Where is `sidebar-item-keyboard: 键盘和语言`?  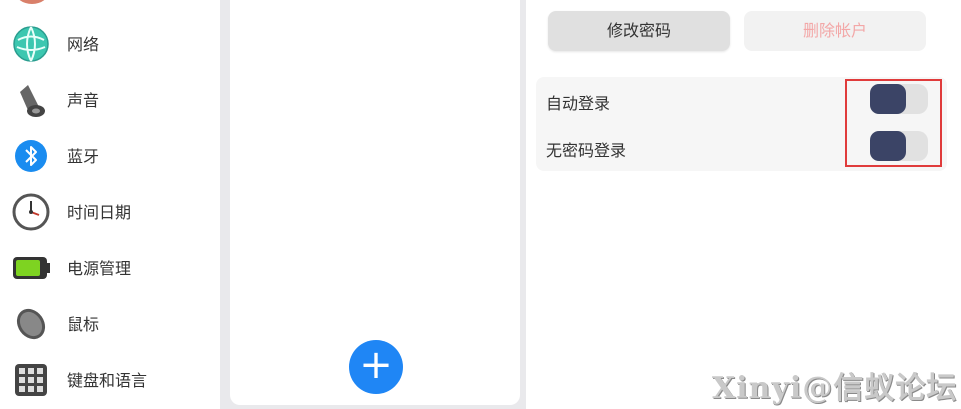 sidebar-item-keyboard: 键盘和语言 is located at coordinates (110, 377).